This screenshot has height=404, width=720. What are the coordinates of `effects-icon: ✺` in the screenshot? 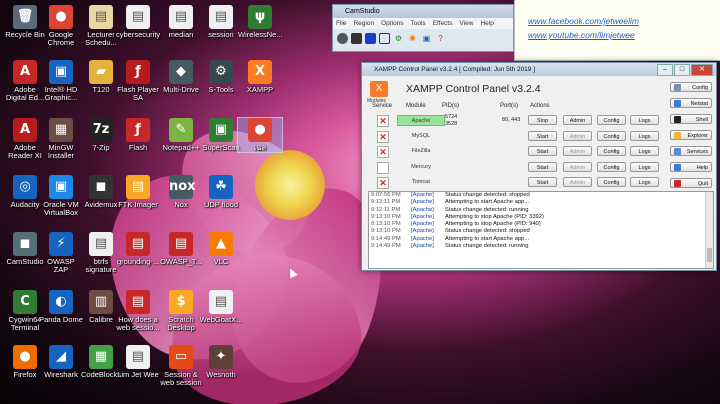 It's located at (412, 38).